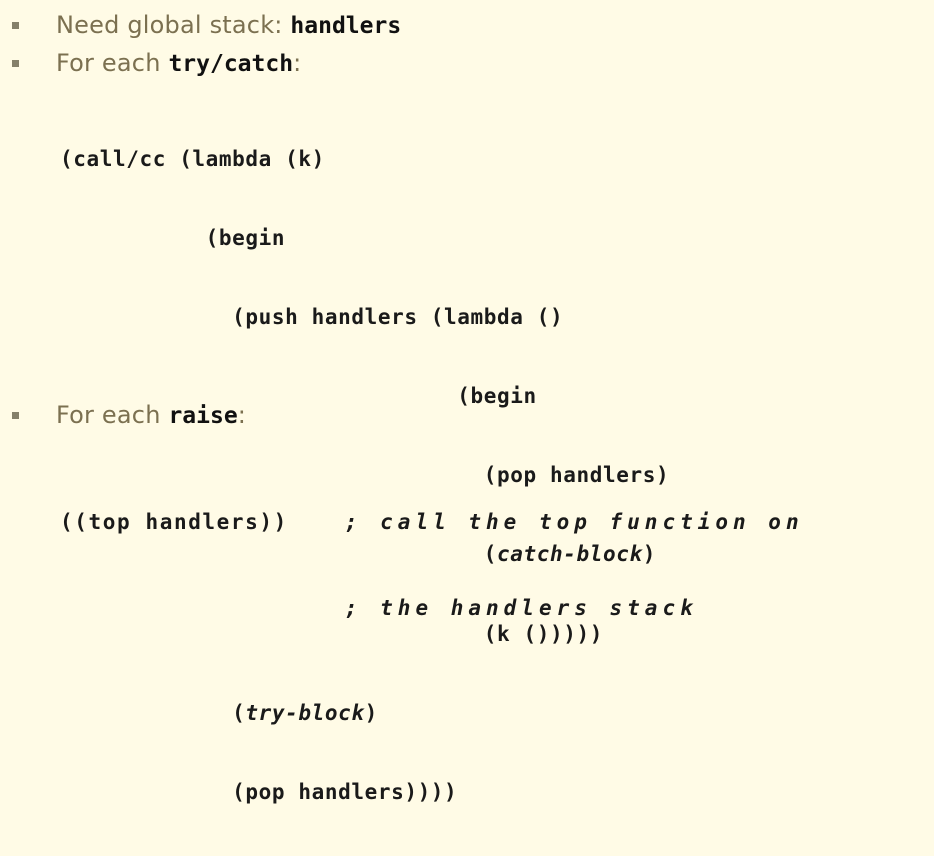 Image resolution: width=934 pixels, height=856 pixels. Describe the element at coordinates (202, 522) in the screenshot. I see `code-text: ((top handlers))` at that location.